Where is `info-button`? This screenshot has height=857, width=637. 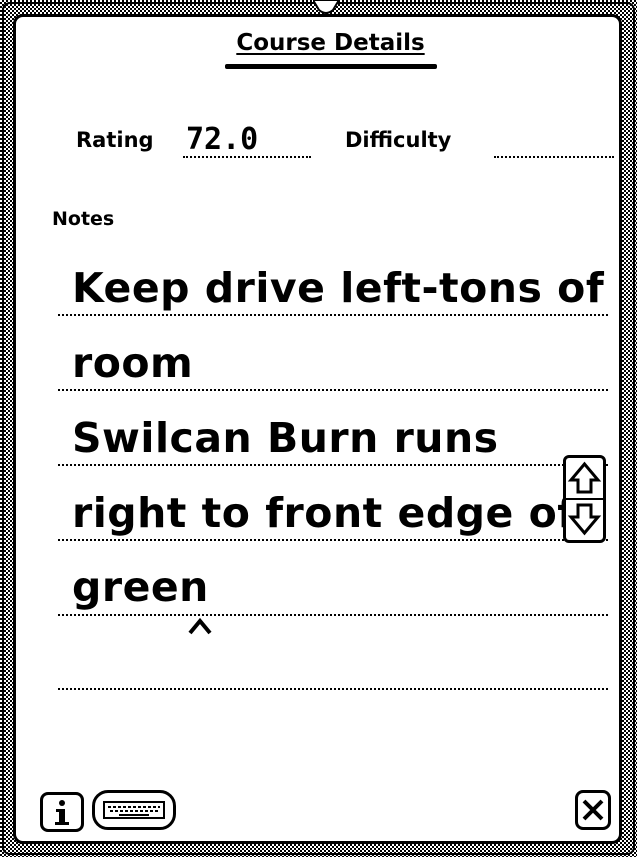 info-button is located at coordinates (62, 812).